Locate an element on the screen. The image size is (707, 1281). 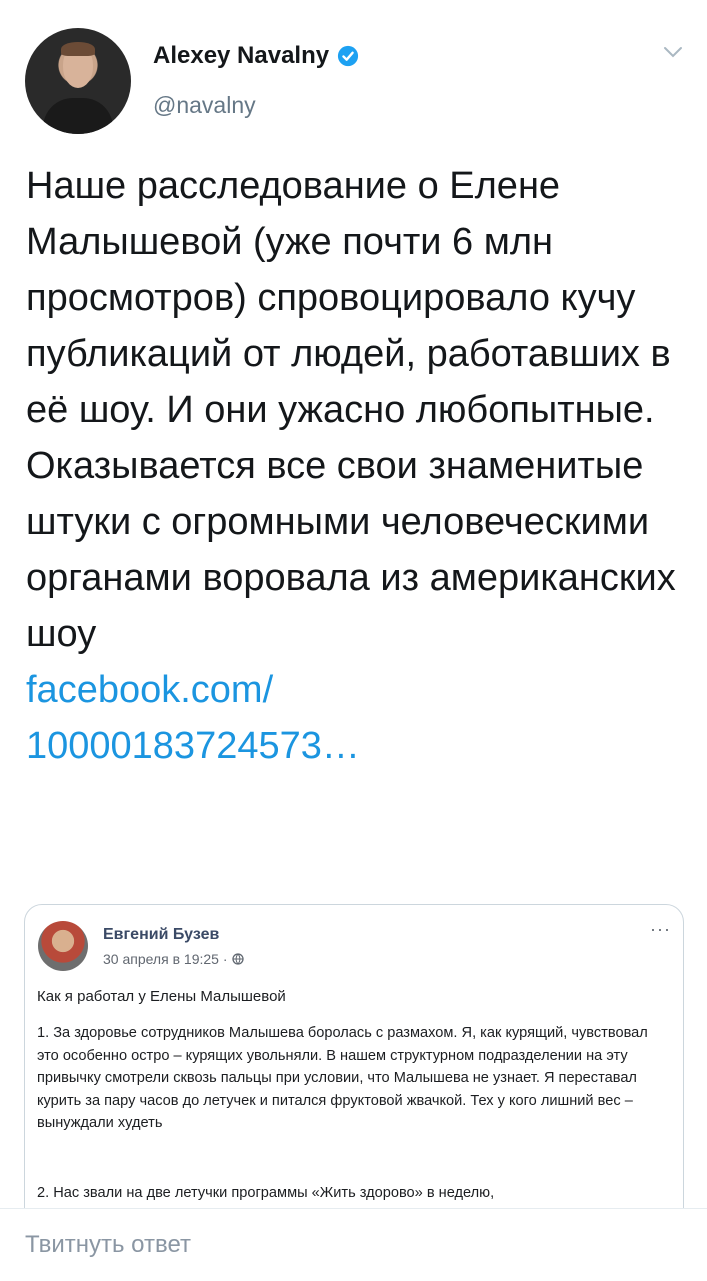
author-avatar is located at coordinates (78, 81).